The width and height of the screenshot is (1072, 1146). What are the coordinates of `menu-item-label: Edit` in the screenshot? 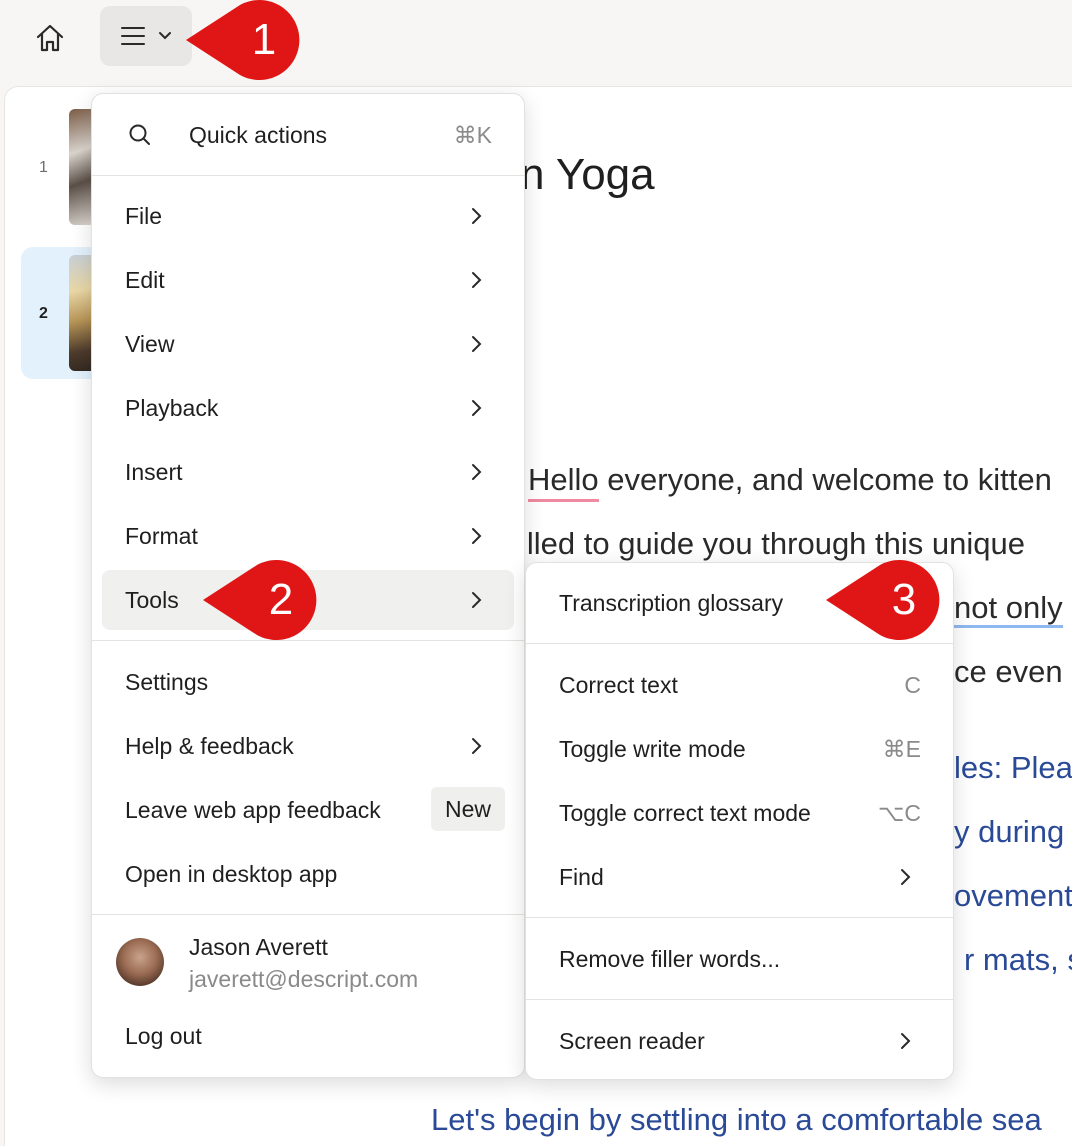 It's located at (145, 279).